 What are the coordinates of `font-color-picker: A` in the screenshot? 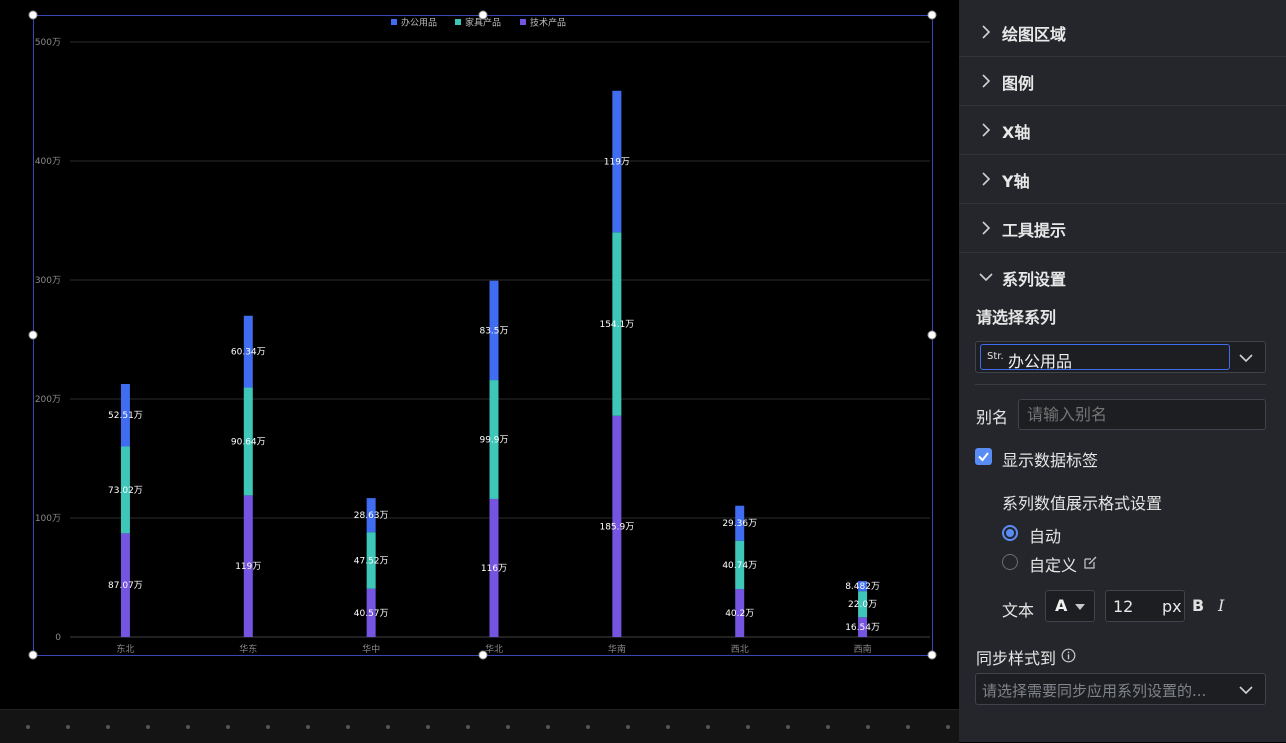 It's located at (1070, 606).